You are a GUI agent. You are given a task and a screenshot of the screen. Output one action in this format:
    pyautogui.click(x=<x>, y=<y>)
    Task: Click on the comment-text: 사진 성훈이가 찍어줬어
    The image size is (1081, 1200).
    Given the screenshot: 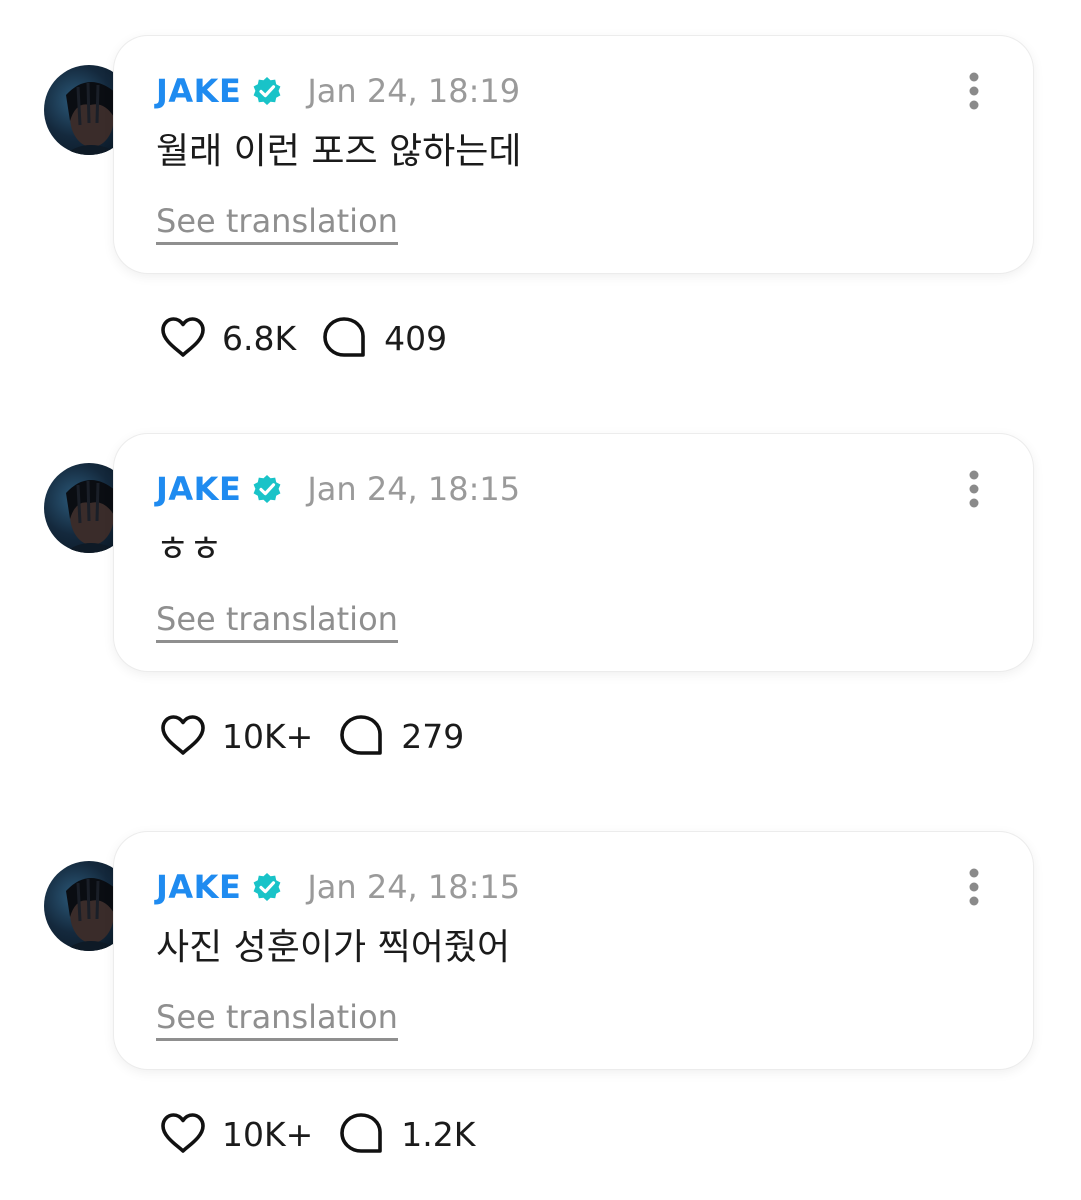 What is the action you would take?
    pyautogui.click(x=333, y=947)
    